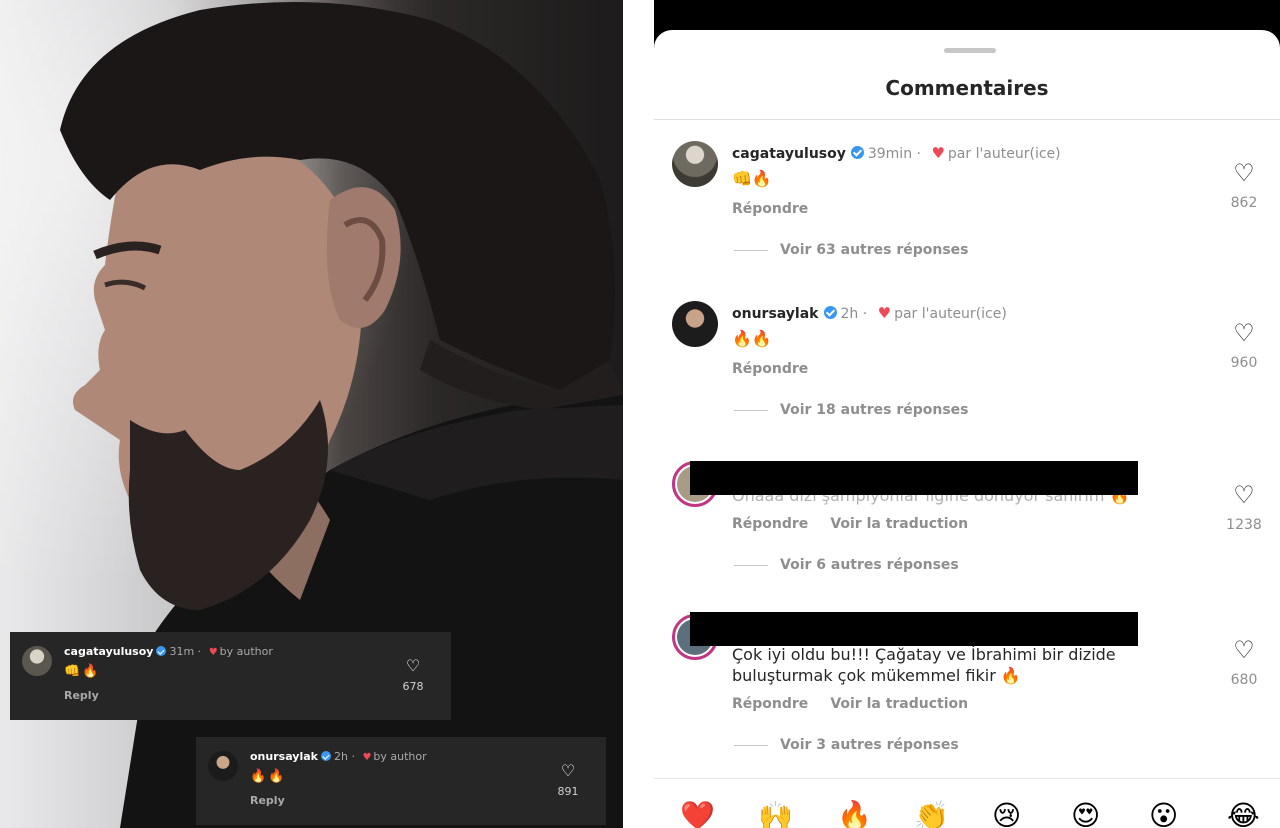 Image resolution: width=1280 pixels, height=828 pixels. I want to click on comment-header: cagatayulusoy 39min · ♥ par l'auteur(ice), so click(896, 153).